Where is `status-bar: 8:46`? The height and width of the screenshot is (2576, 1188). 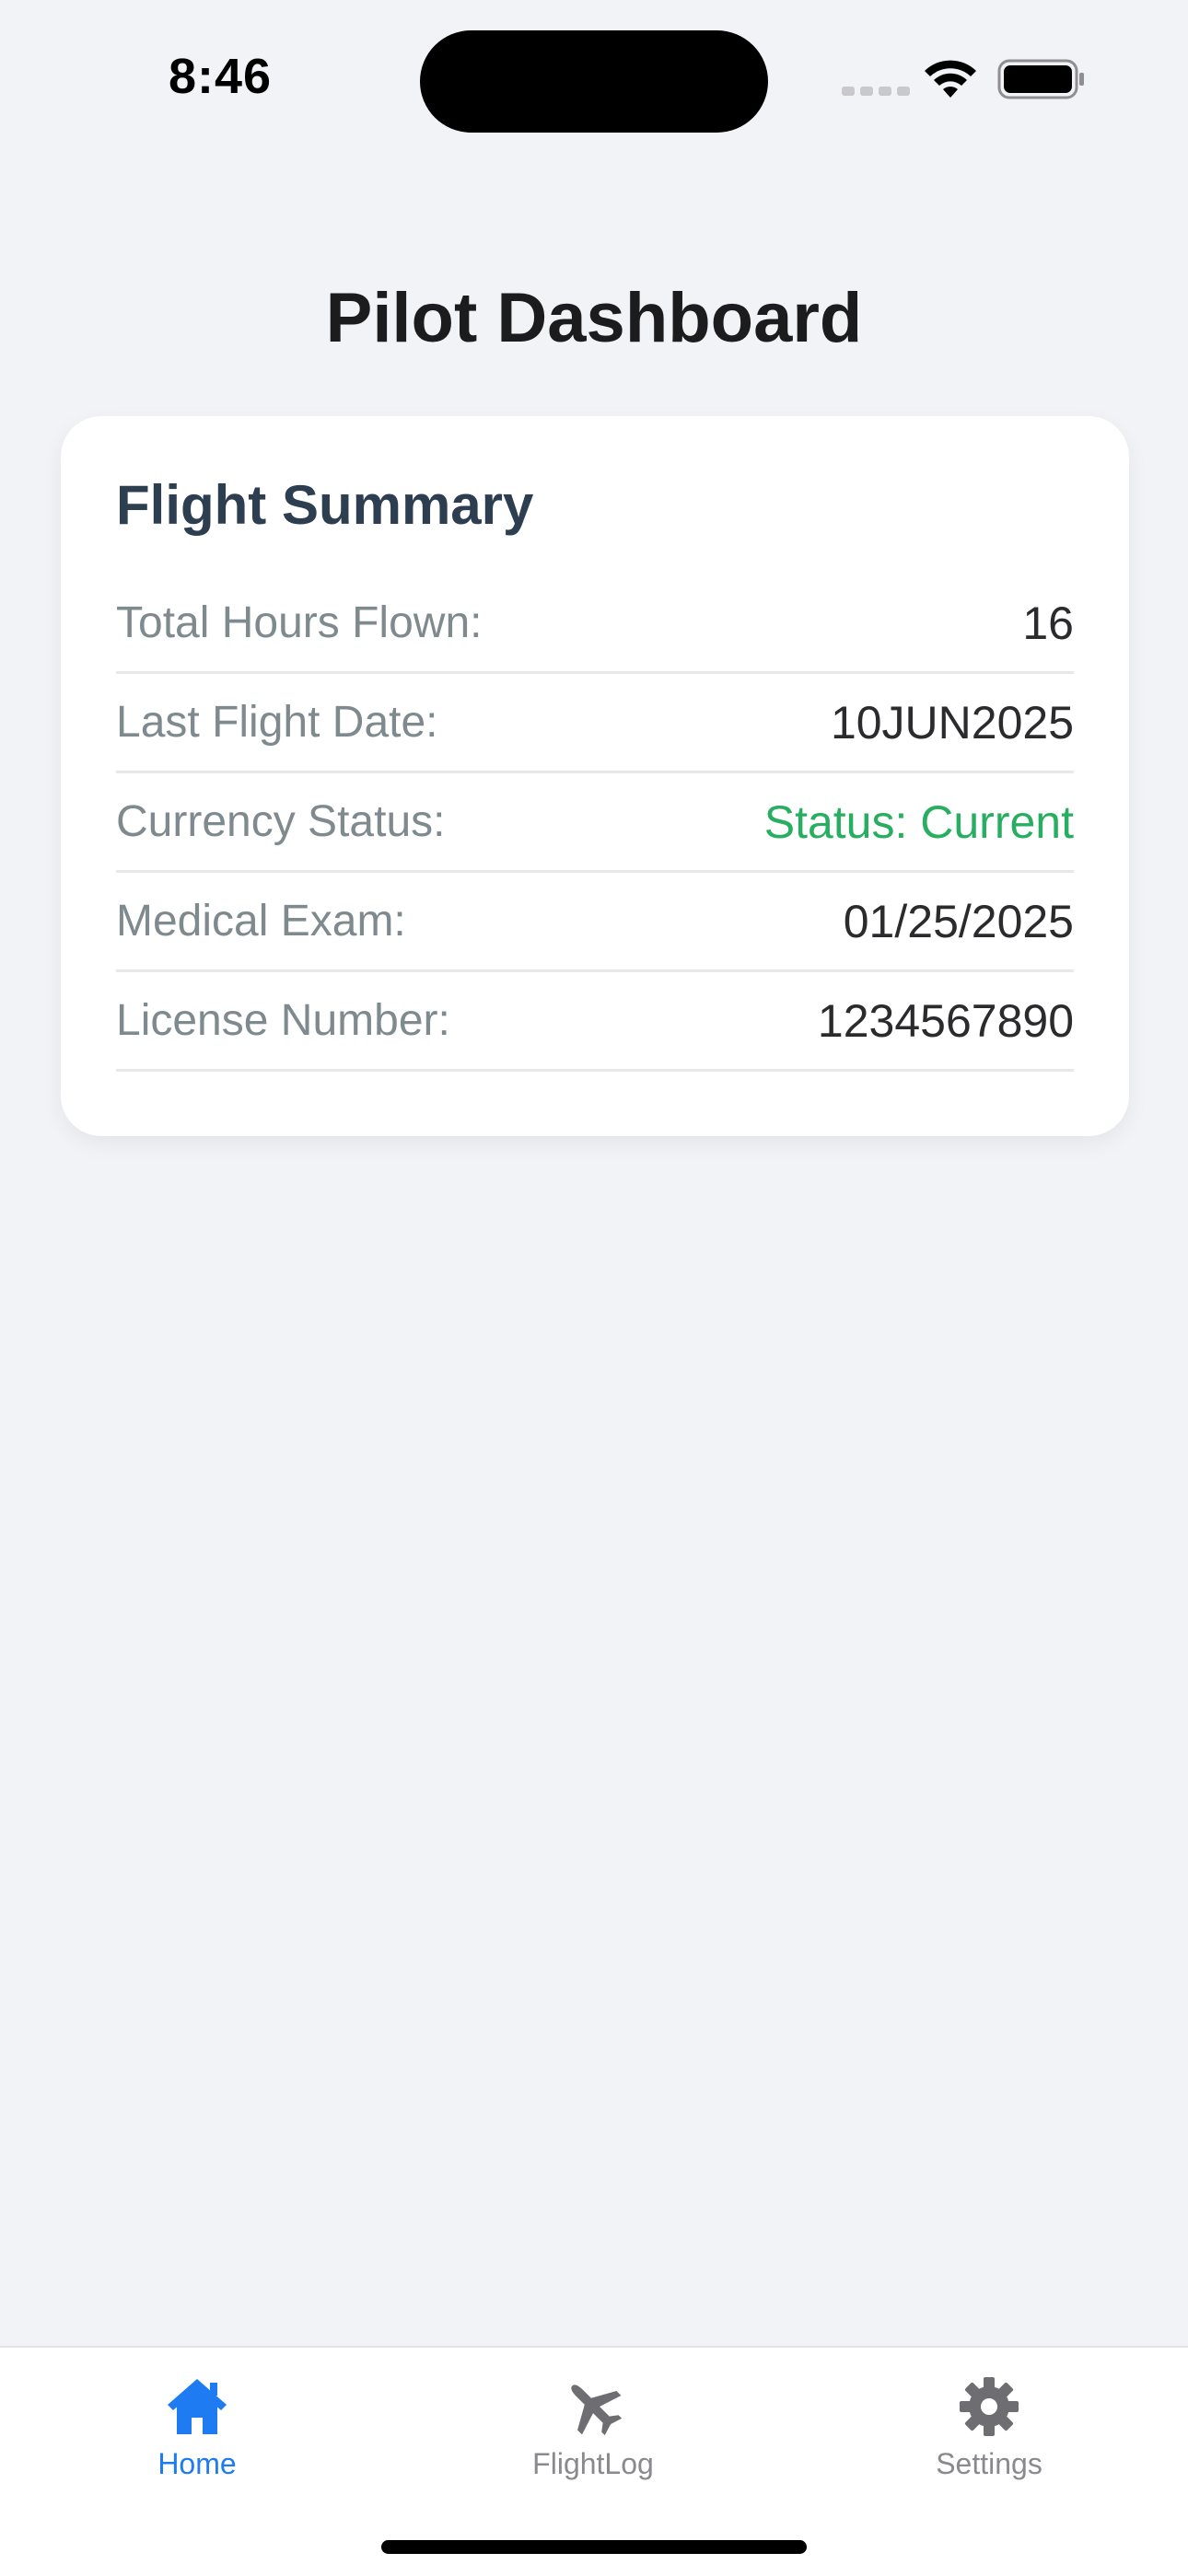 status-bar: 8:46 is located at coordinates (594, 78).